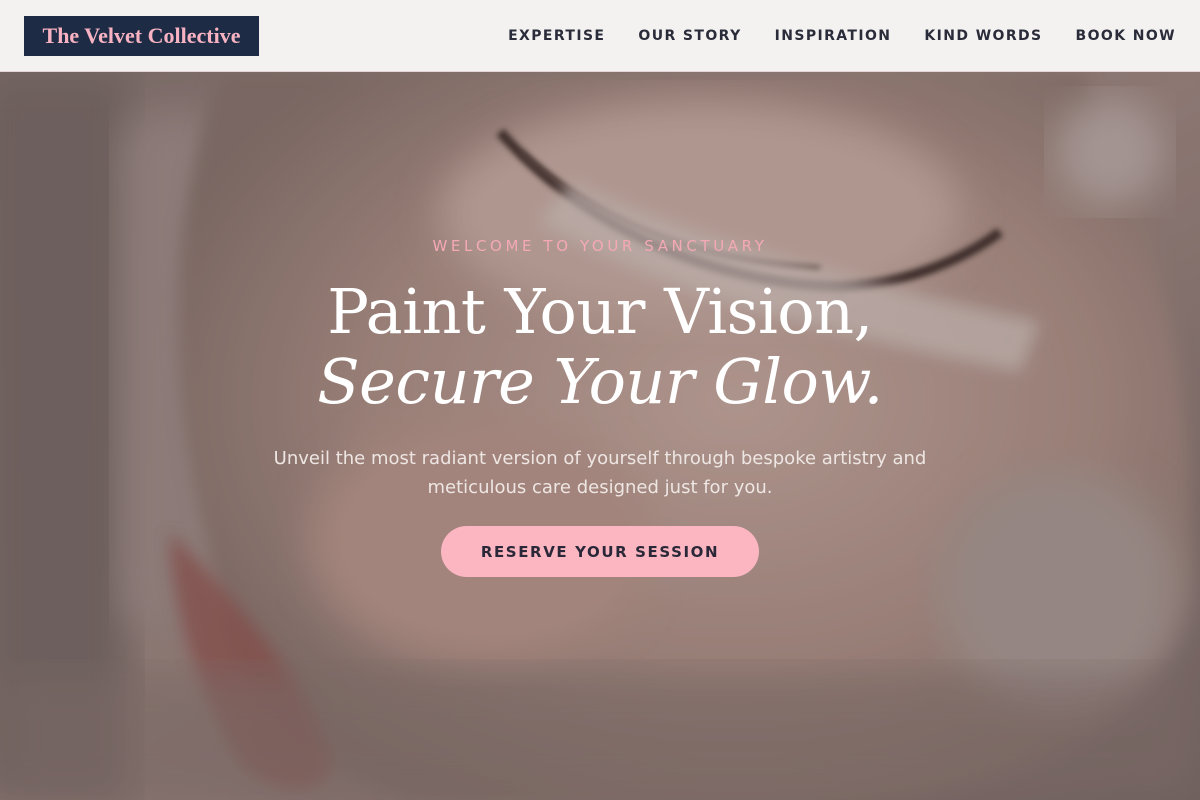  What do you see at coordinates (833, 36) in the screenshot?
I see `nav-link-inspiration: INSPIRATION` at bounding box center [833, 36].